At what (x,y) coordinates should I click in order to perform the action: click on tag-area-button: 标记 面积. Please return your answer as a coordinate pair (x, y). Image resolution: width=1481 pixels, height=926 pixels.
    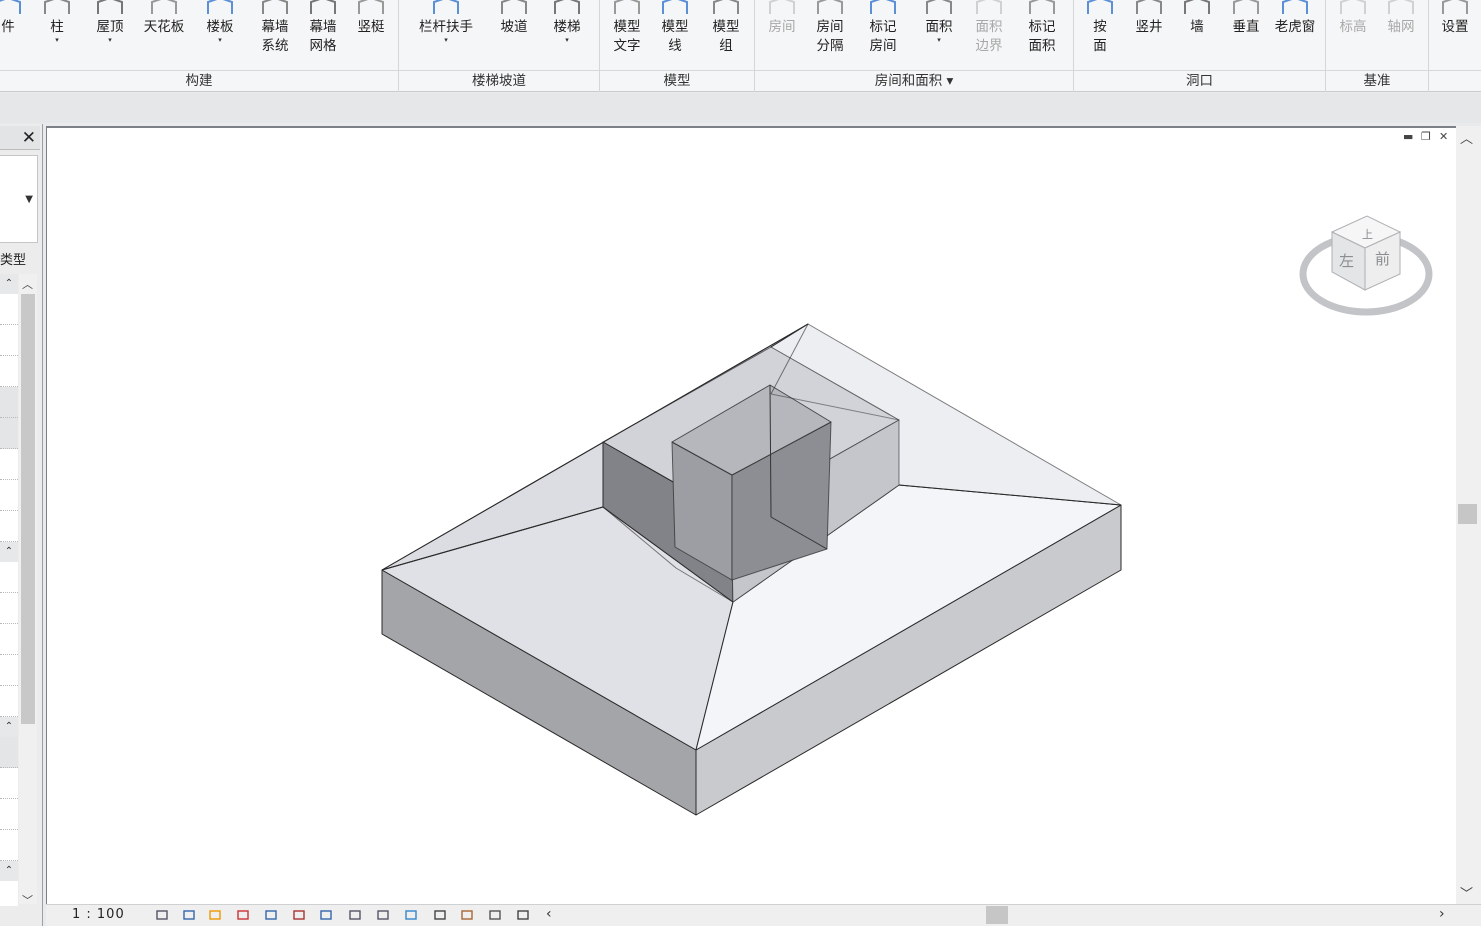
    Looking at the image, I should click on (1042, 34).